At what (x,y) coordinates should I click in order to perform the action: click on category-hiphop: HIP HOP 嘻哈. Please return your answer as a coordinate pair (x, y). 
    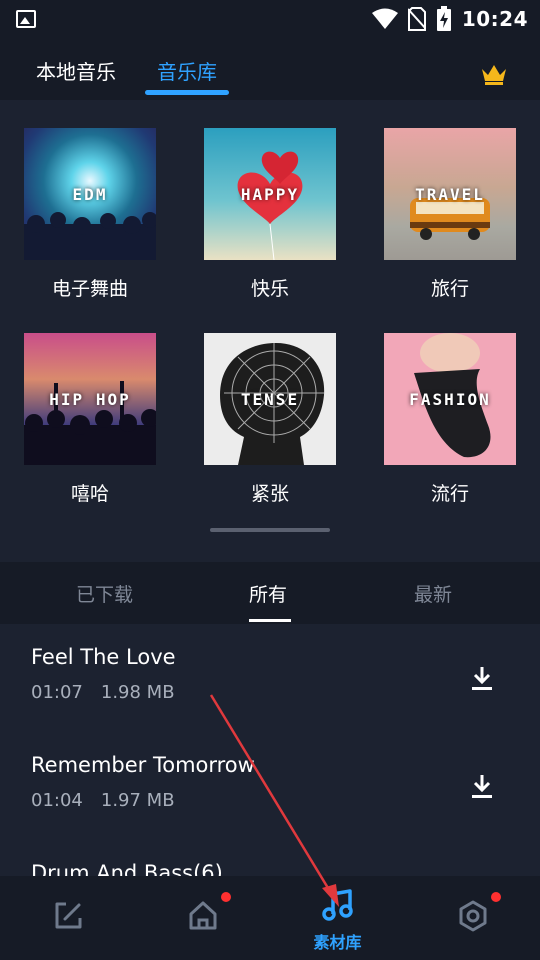
    Looking at the image, I should click on (90, 419).